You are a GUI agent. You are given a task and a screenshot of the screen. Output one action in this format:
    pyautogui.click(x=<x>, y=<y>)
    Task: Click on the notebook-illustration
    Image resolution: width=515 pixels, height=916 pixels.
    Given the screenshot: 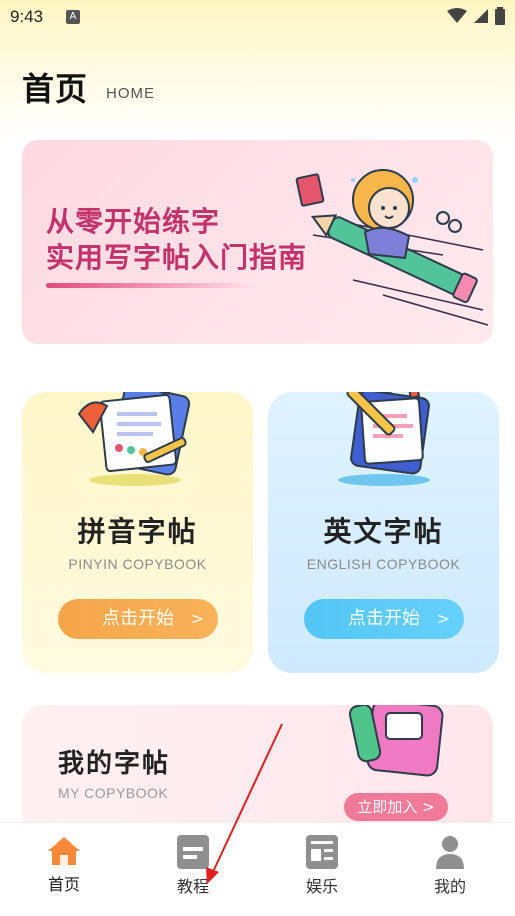 What is the action you would take?
    pyautogui.click(x=383, y=439)
    